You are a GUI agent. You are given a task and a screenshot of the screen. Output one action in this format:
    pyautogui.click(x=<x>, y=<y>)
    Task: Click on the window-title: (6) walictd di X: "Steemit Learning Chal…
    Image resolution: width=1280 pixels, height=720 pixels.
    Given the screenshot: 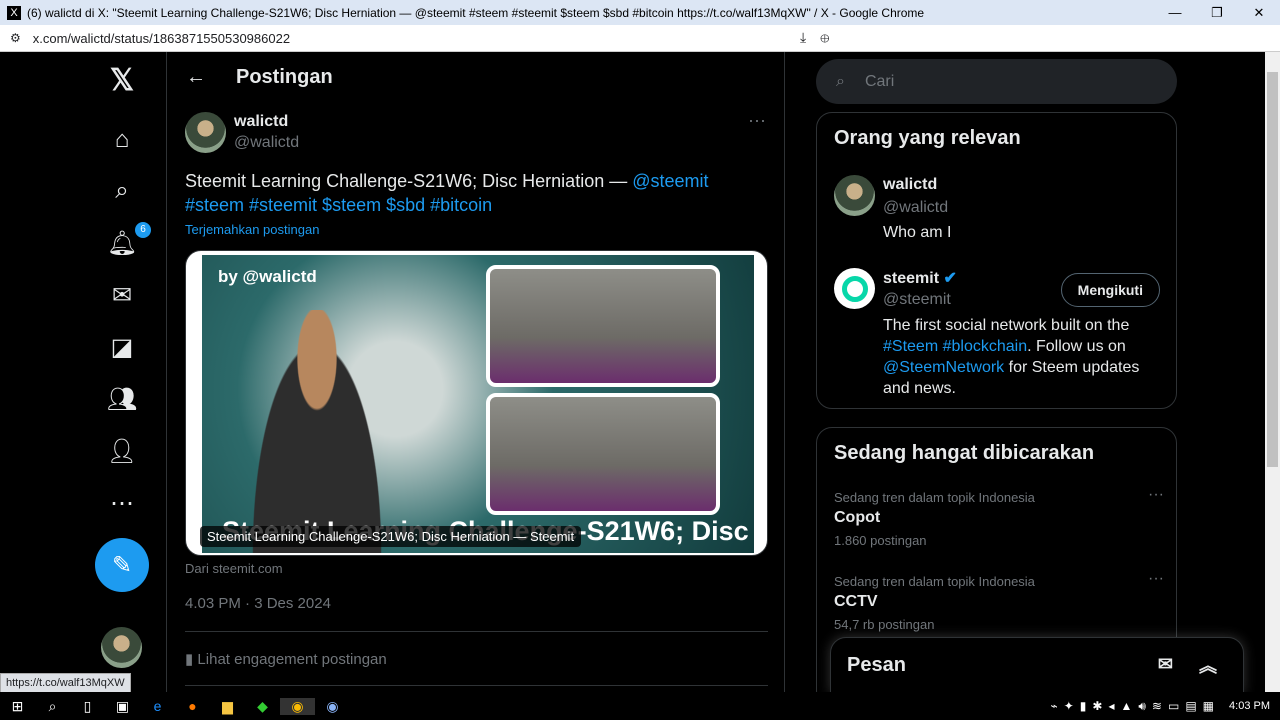 What is the action you would take?
    pyautogui.click(x=476, y=12)
    